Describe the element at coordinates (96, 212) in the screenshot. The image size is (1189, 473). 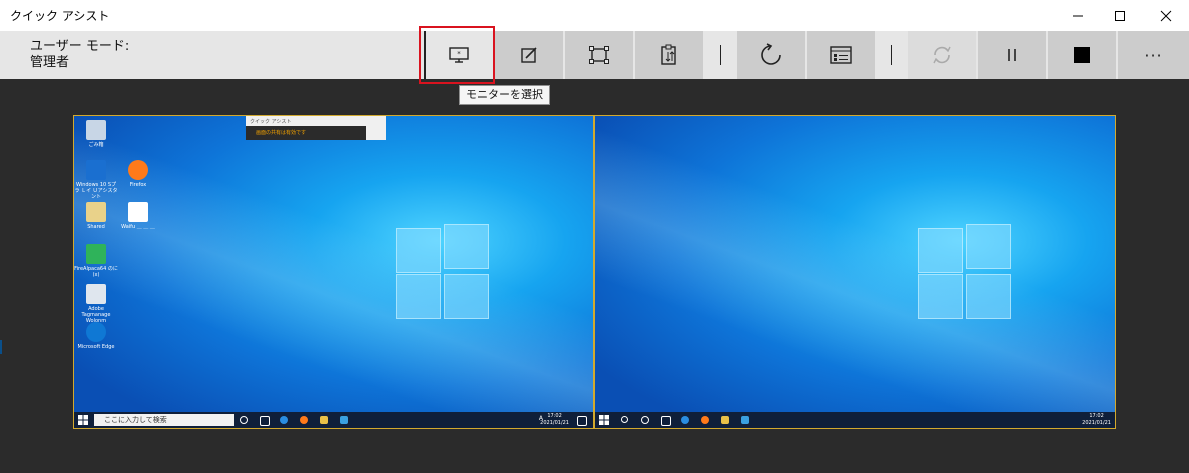
I see `shared-icon` at that location.